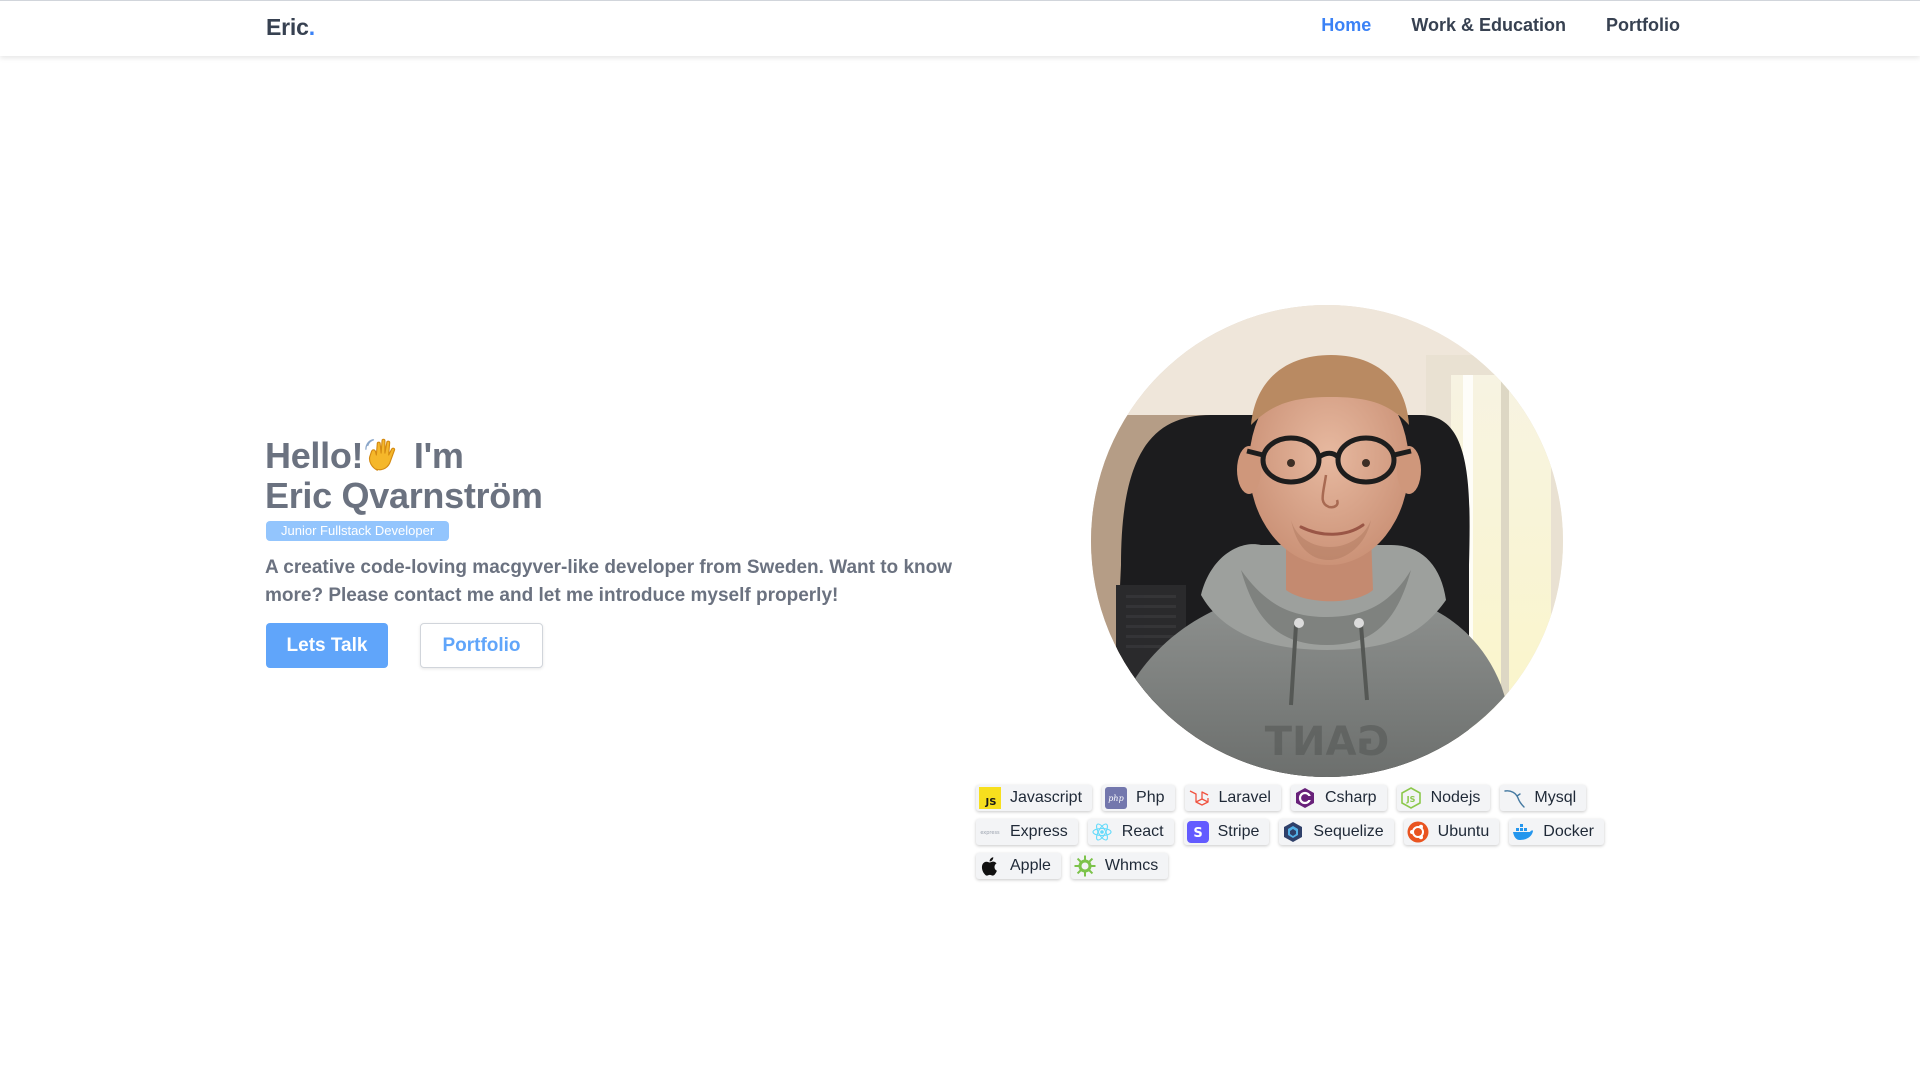 This screenshot has width=1920, height=1081. What do you see at coordinates (1568, 831) in the screenshot?
I see `skill-label: Docker` at bounding box center [1568, 831].